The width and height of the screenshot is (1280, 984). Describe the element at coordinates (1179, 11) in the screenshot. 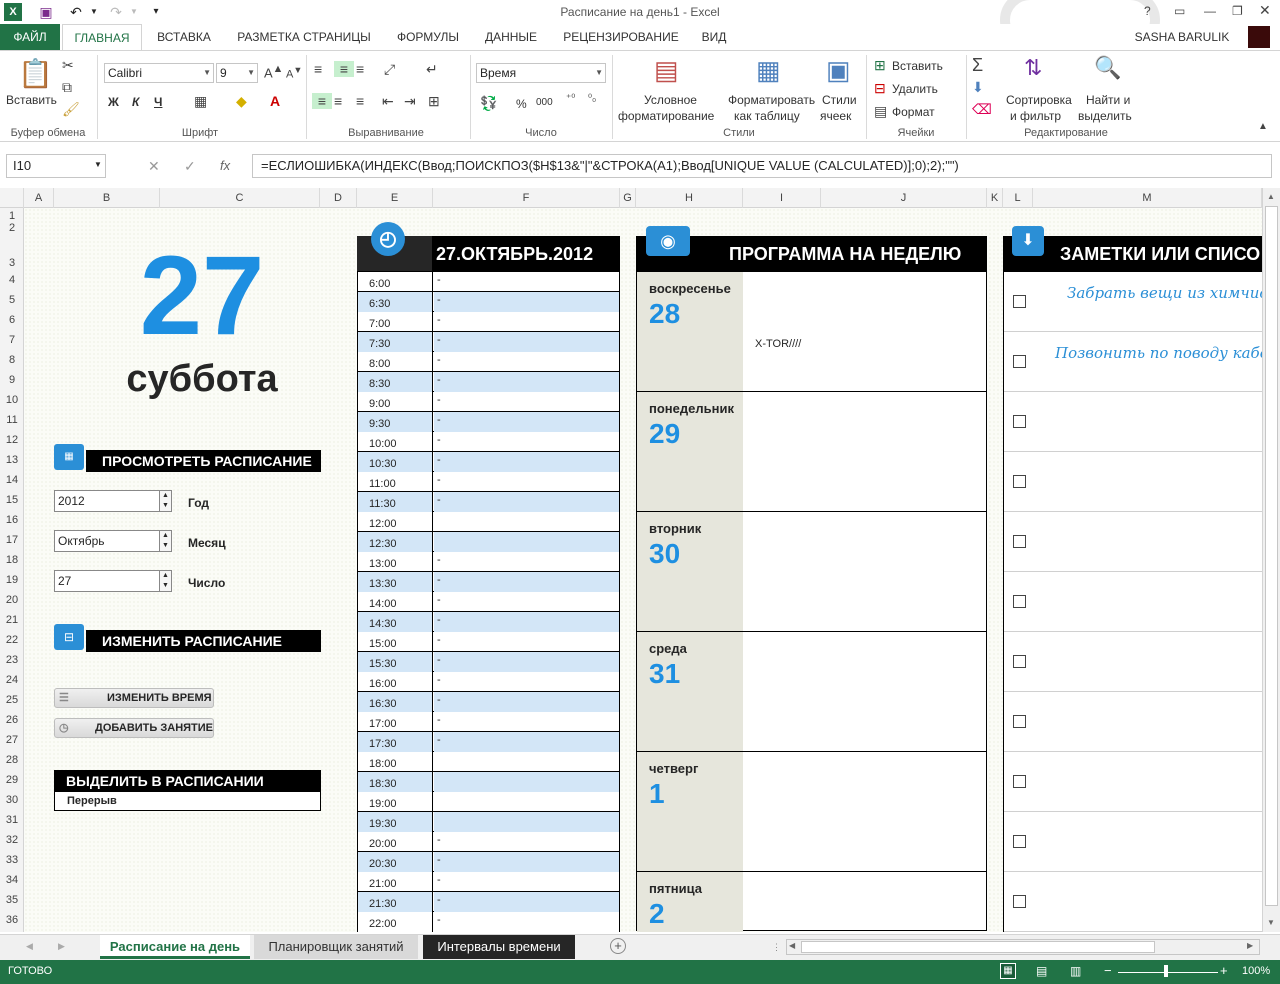

I see `ribbon-display-icon: ▭` at that location.